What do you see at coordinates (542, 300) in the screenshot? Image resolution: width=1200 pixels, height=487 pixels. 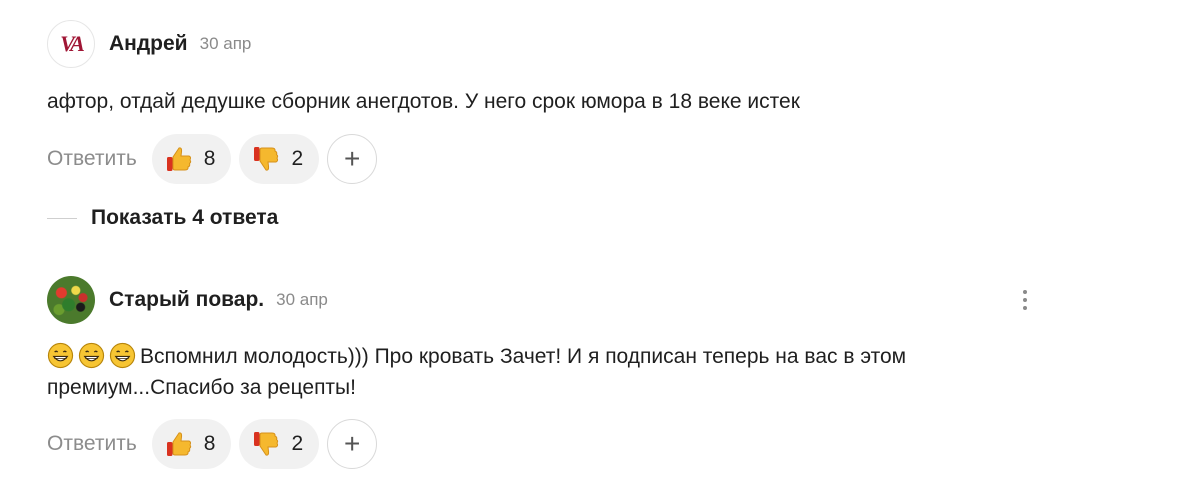 I see `comment-header: Старый повар. 30 апр` at bounding box center [542, 300].